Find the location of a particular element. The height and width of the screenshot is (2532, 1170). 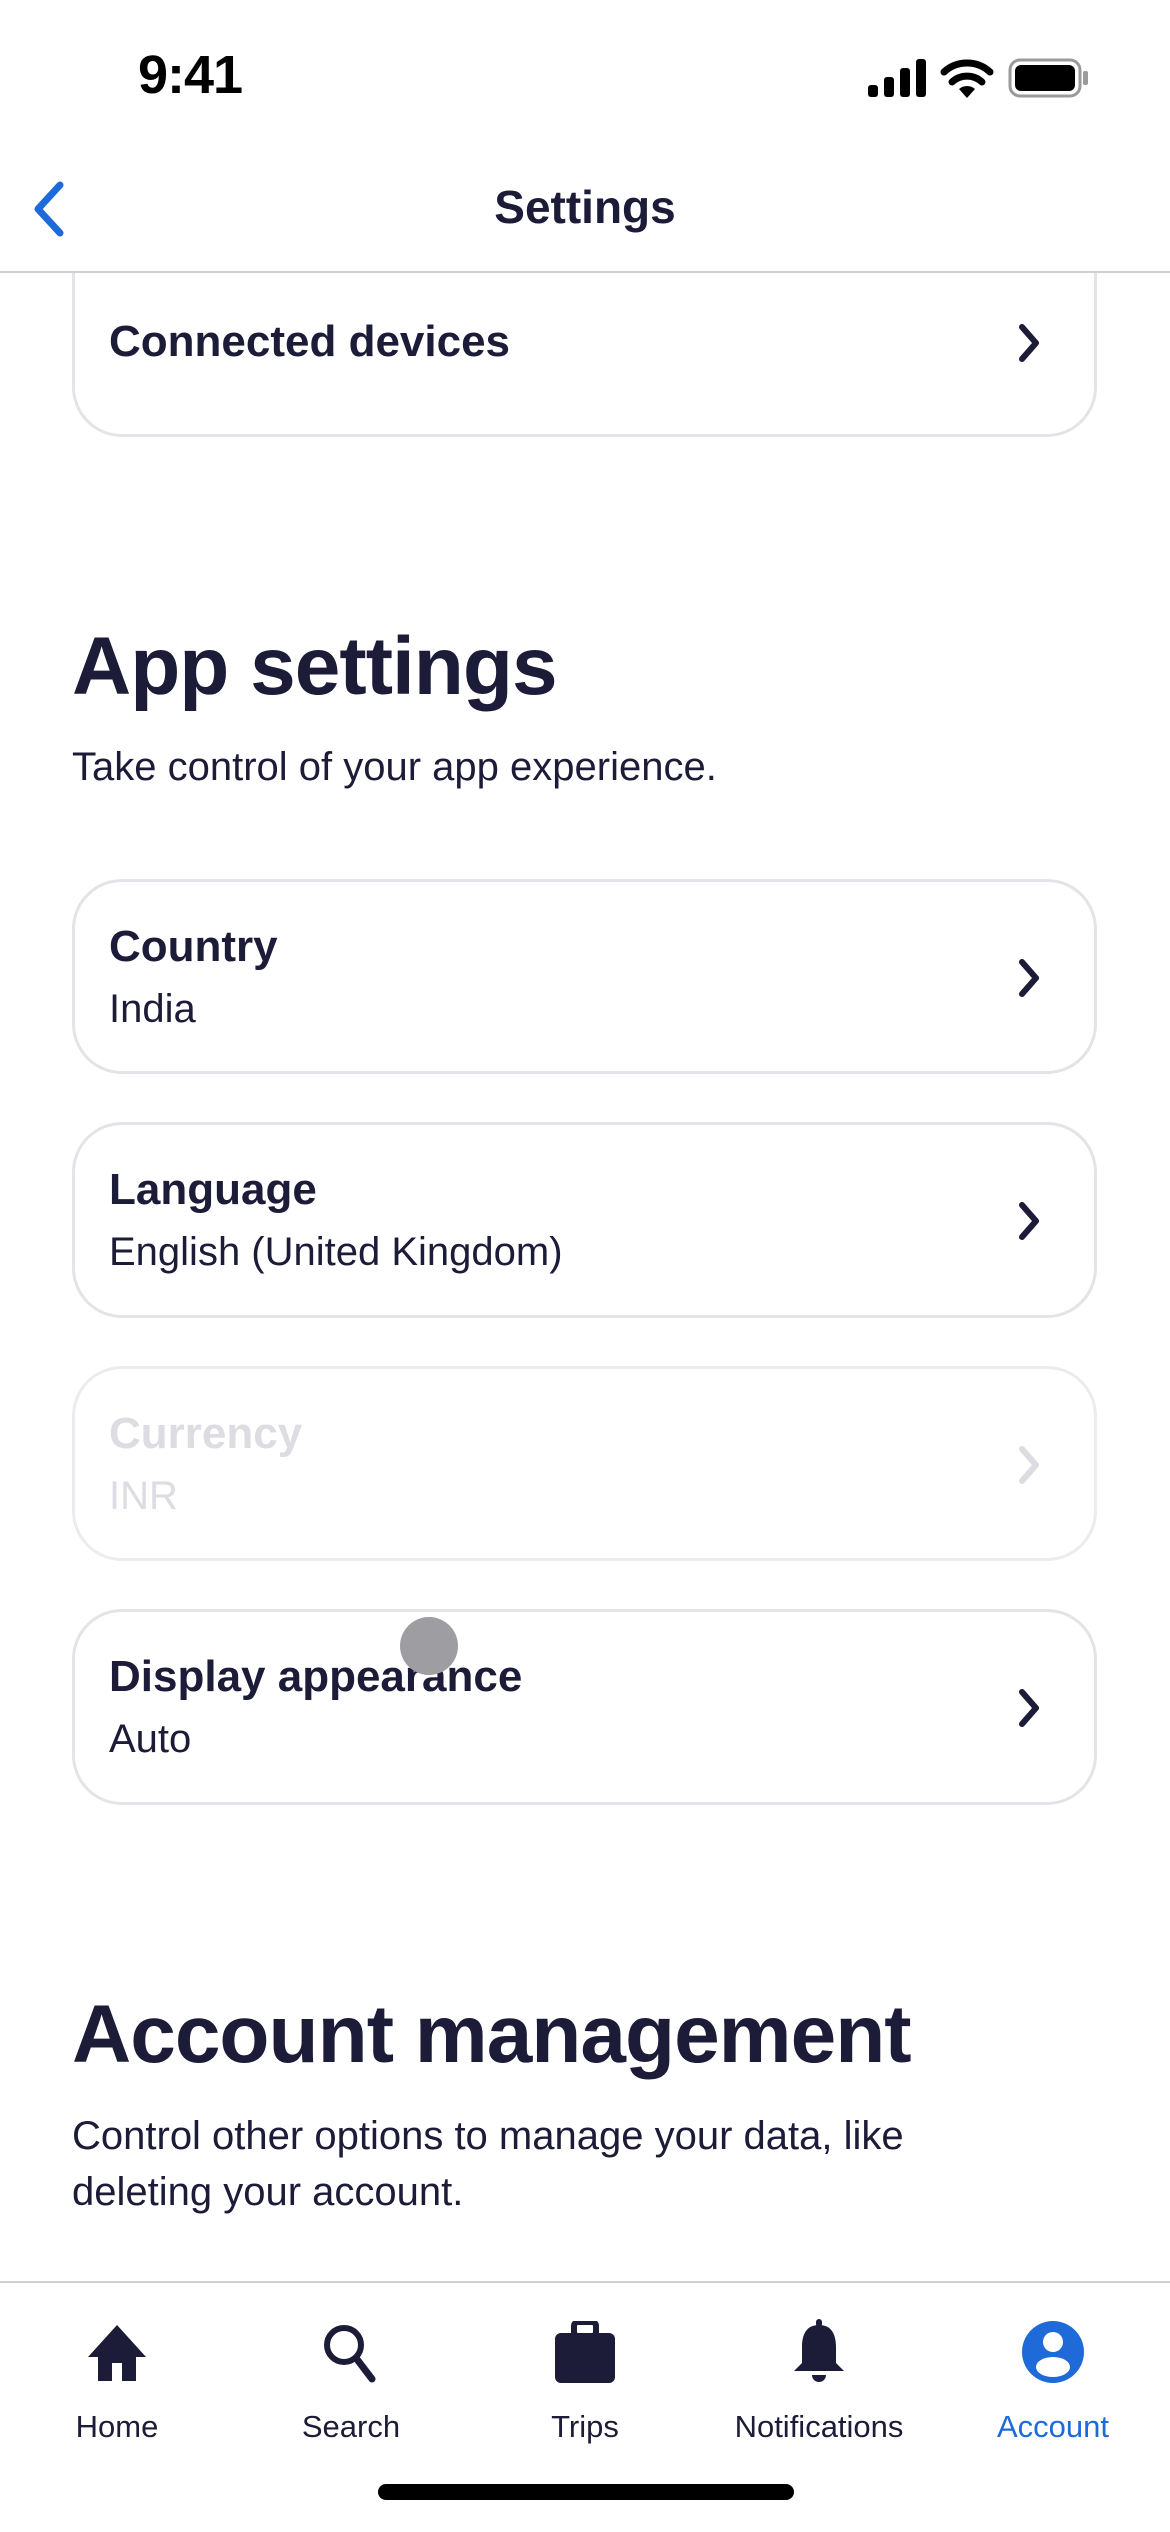

tab-notifications-label: Notifications is located at coordinates (819, 2426).